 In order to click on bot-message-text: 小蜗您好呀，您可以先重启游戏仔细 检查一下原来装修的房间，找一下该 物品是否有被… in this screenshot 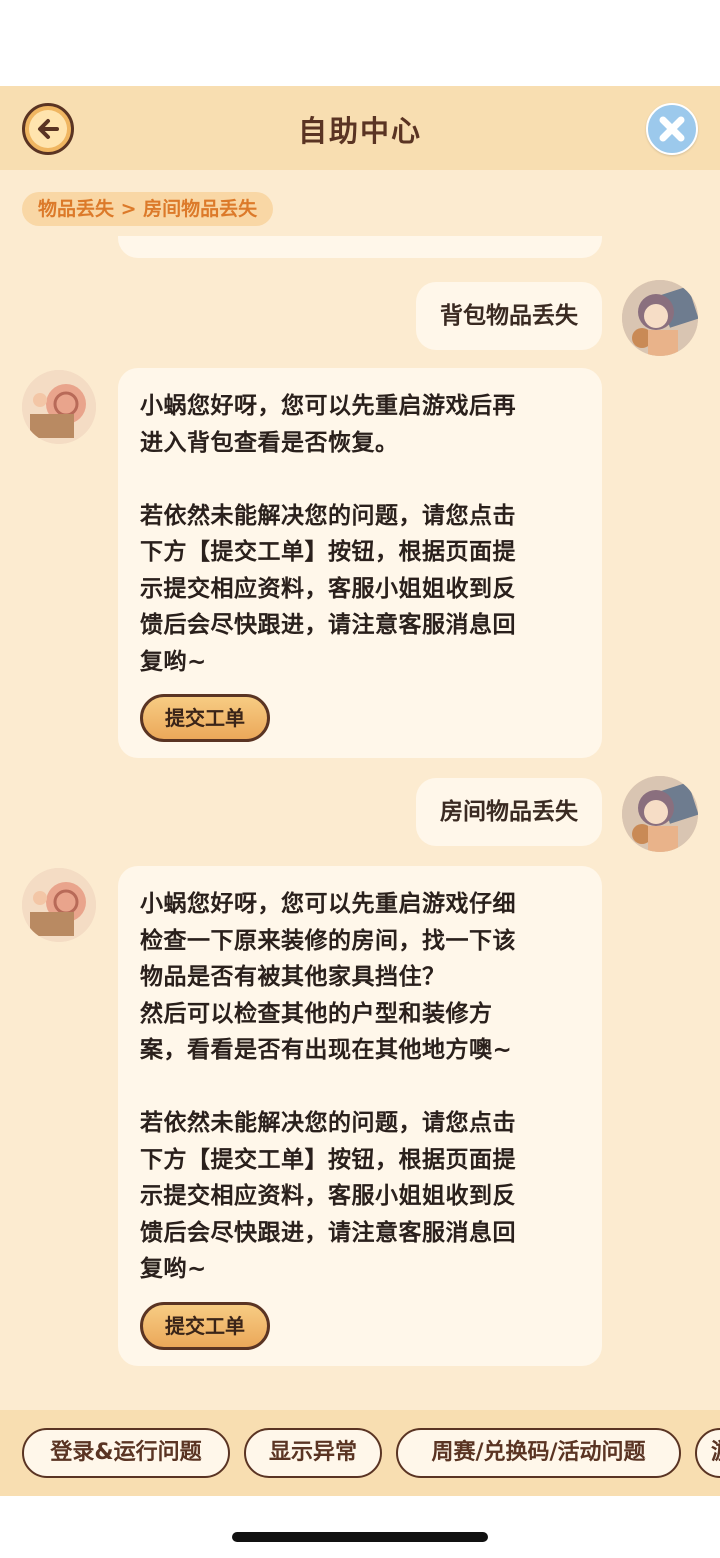, I will do `click(328, 1086)`.